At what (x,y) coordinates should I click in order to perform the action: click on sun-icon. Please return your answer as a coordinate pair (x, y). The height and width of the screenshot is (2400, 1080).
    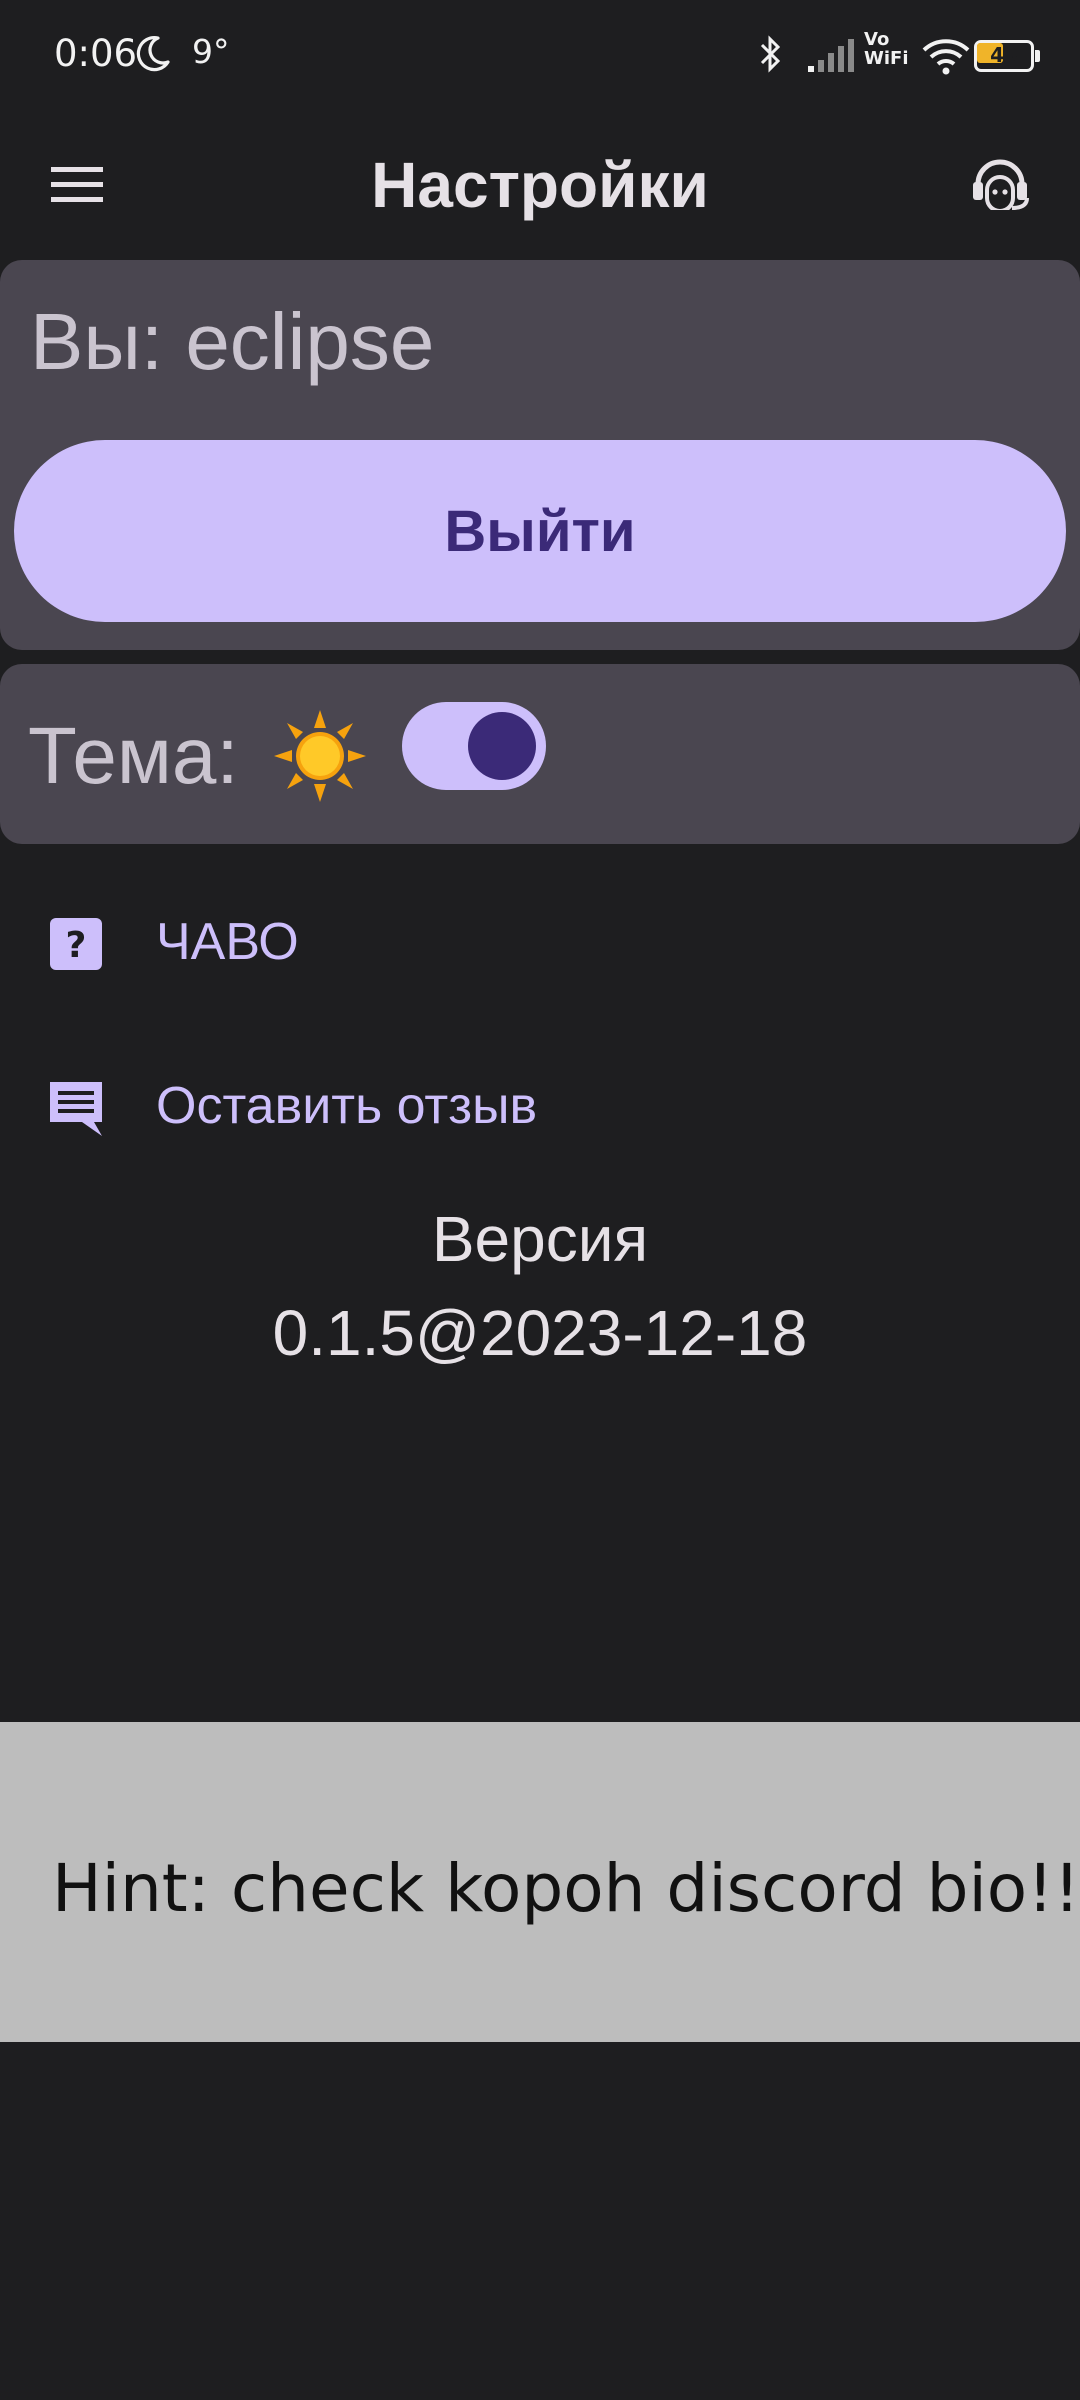
    Looking at the image, I should click on (320, 756).